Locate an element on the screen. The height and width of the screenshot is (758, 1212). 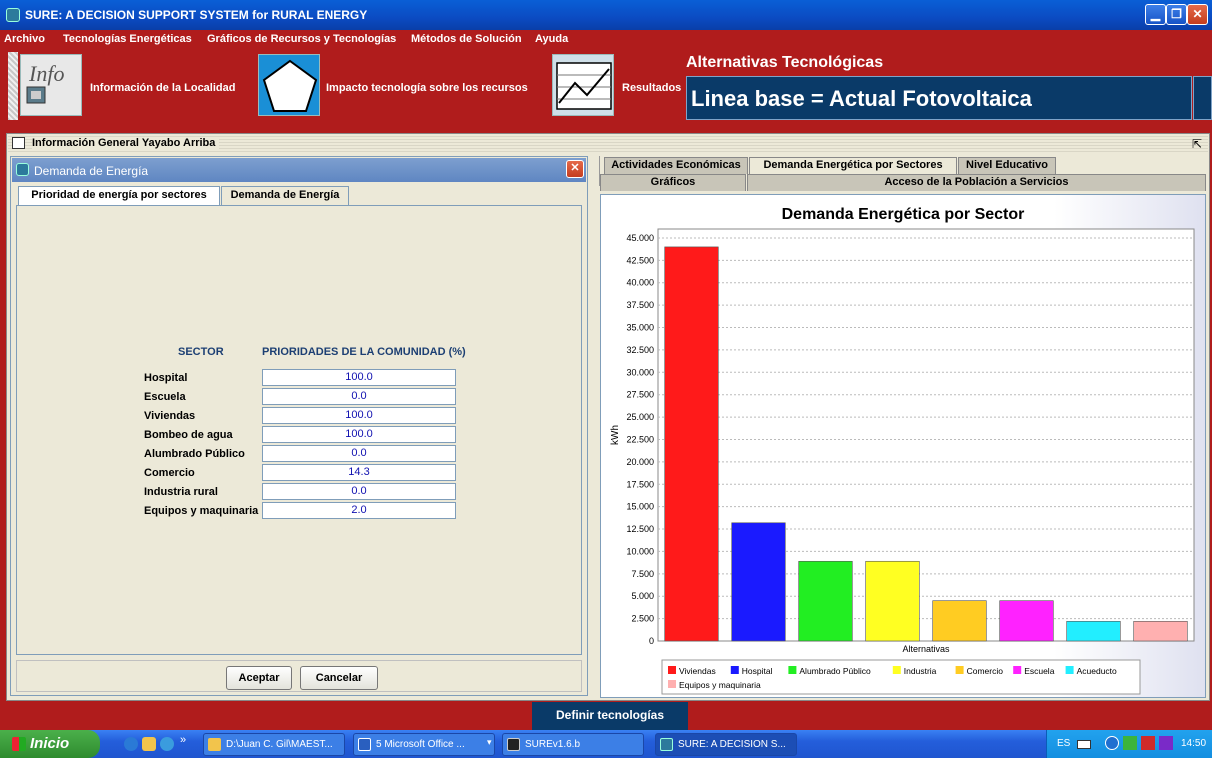
demanda-close-button: ✕ is located at coordinates (575, 169).